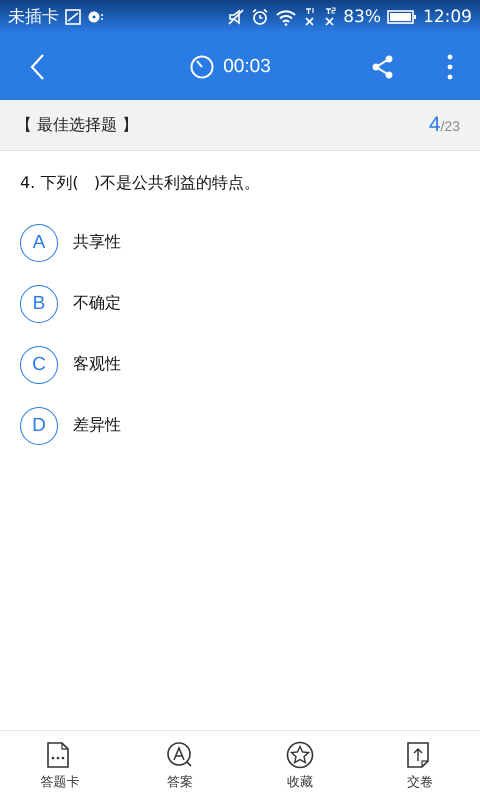 The height and width of the screenshot is (800, 480). Describe the element at coordinates (330, 16) in the screenshot. I see `sim-icon` at that location.